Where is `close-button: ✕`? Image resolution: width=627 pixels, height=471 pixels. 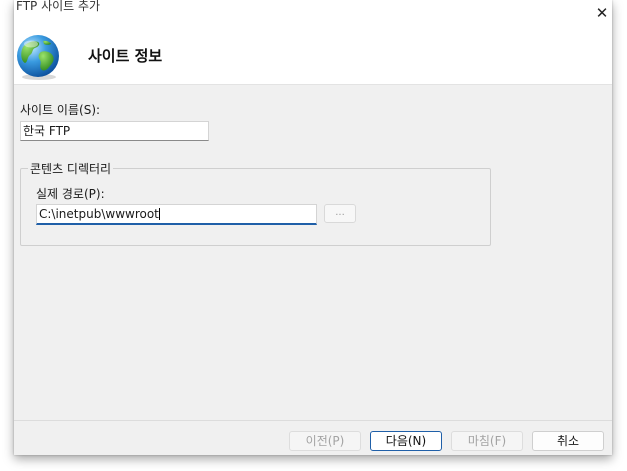 close-button: ✕ is located at coordinates (602, 13).